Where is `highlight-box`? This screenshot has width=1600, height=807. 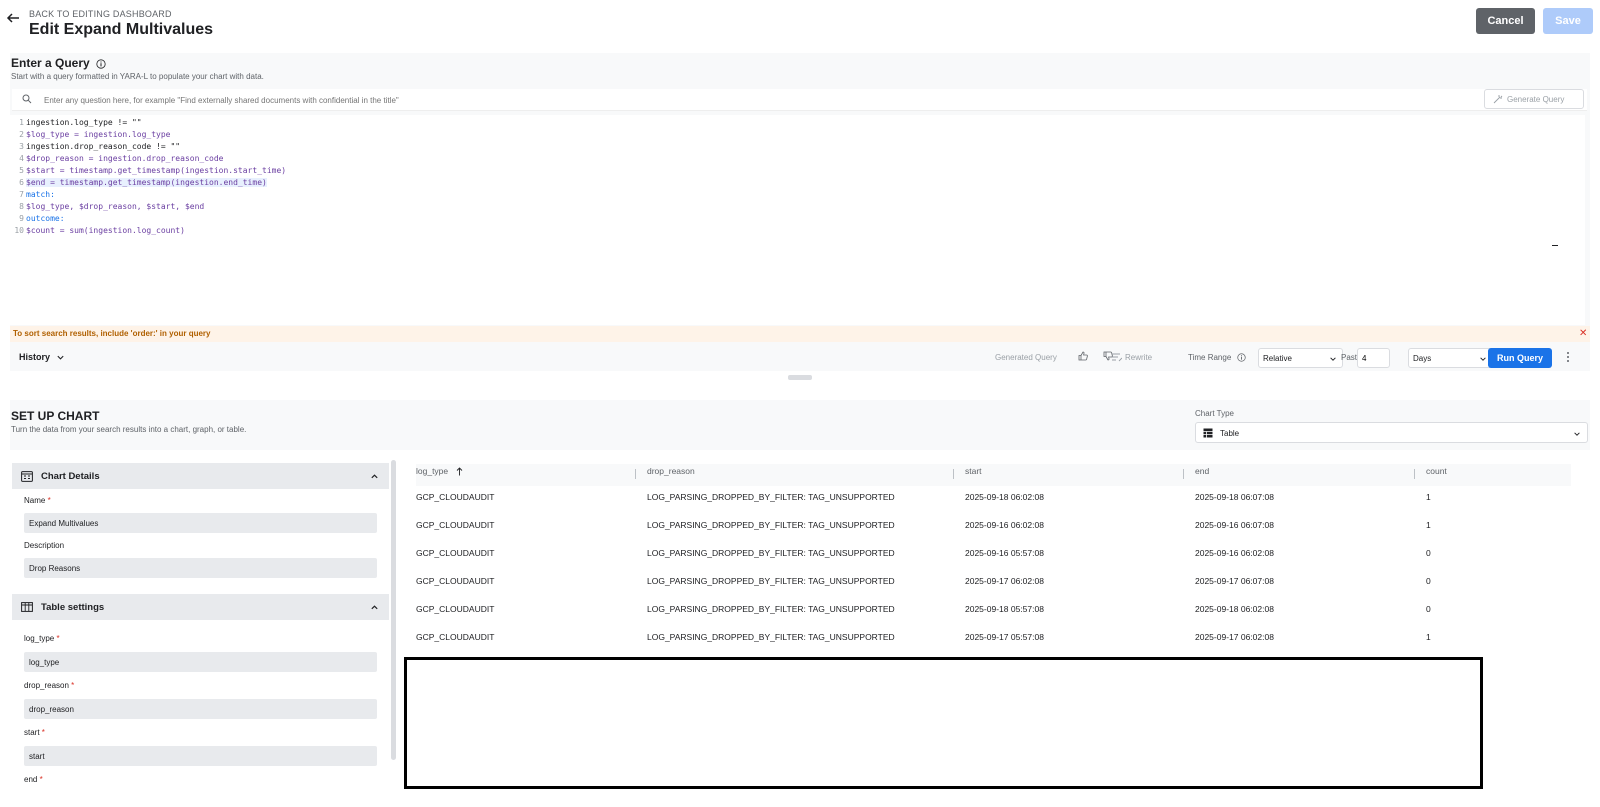 highlight-box is located at coordinates (943, 723).